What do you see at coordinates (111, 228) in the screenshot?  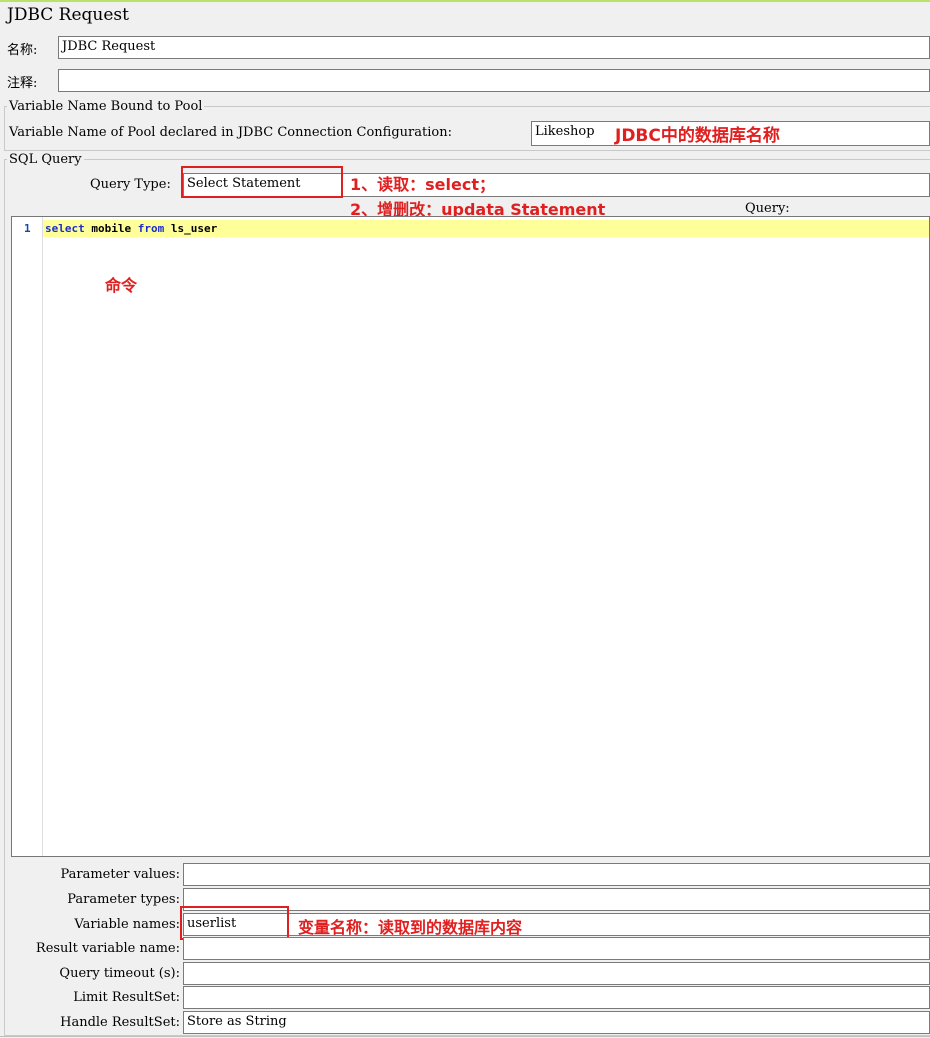 I see `sql-column: mobile` at bounding box center [111, 228].